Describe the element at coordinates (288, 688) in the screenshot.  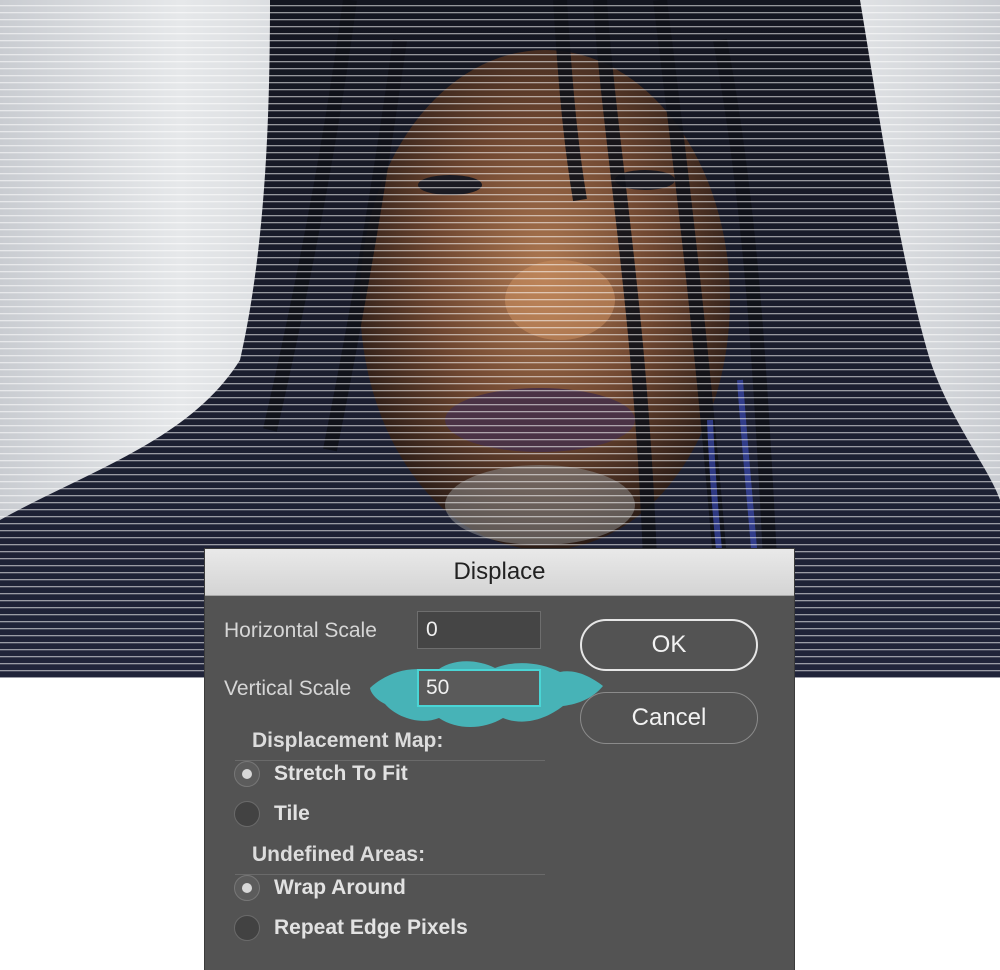
I see `vertical-scale-label: Vertical Scale` at that location.